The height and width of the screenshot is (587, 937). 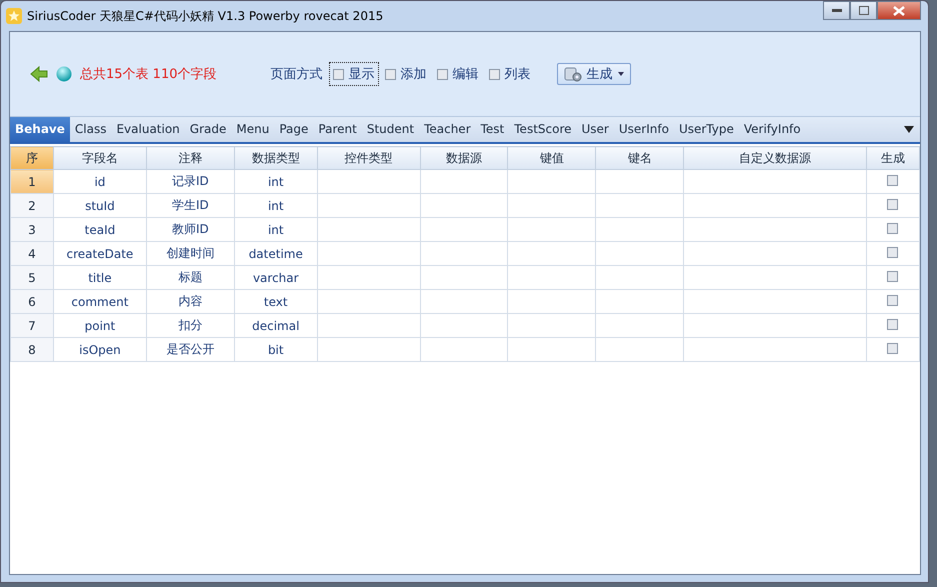 What do you see at coordinates (148, 74) in the screenshot?
I see `summary-text: 总共15个表 110个字段` at bounding box center [148, 74].